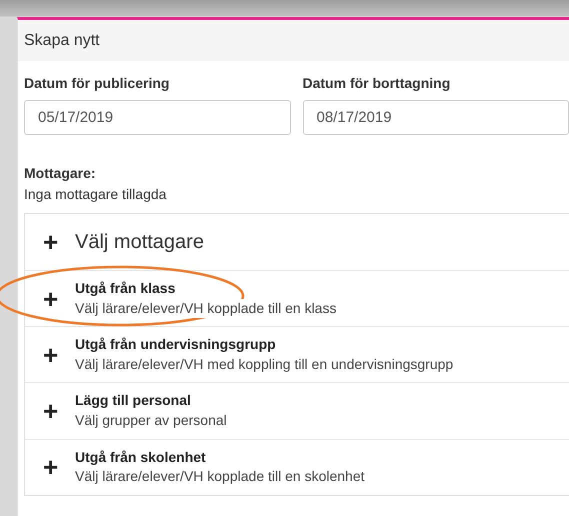 The width and height of the screenshot is (569, 516). Describe the element at coordinates (175, 345) in the screenshot. I see `option-title: Utgå från undervisningsgrupp` at that location.